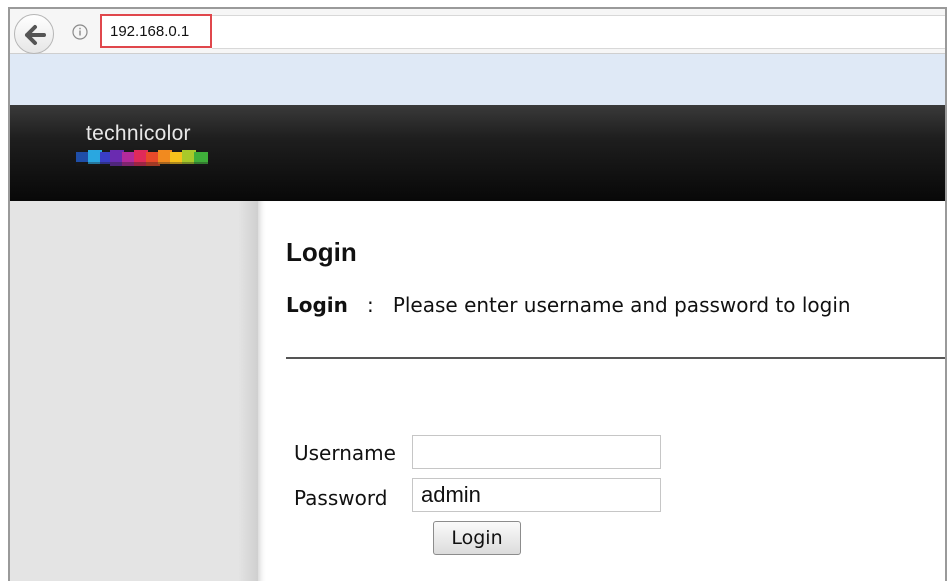 The height and width of the screenshot is (581, 952). I want to click on password-input, so click(536, 495).